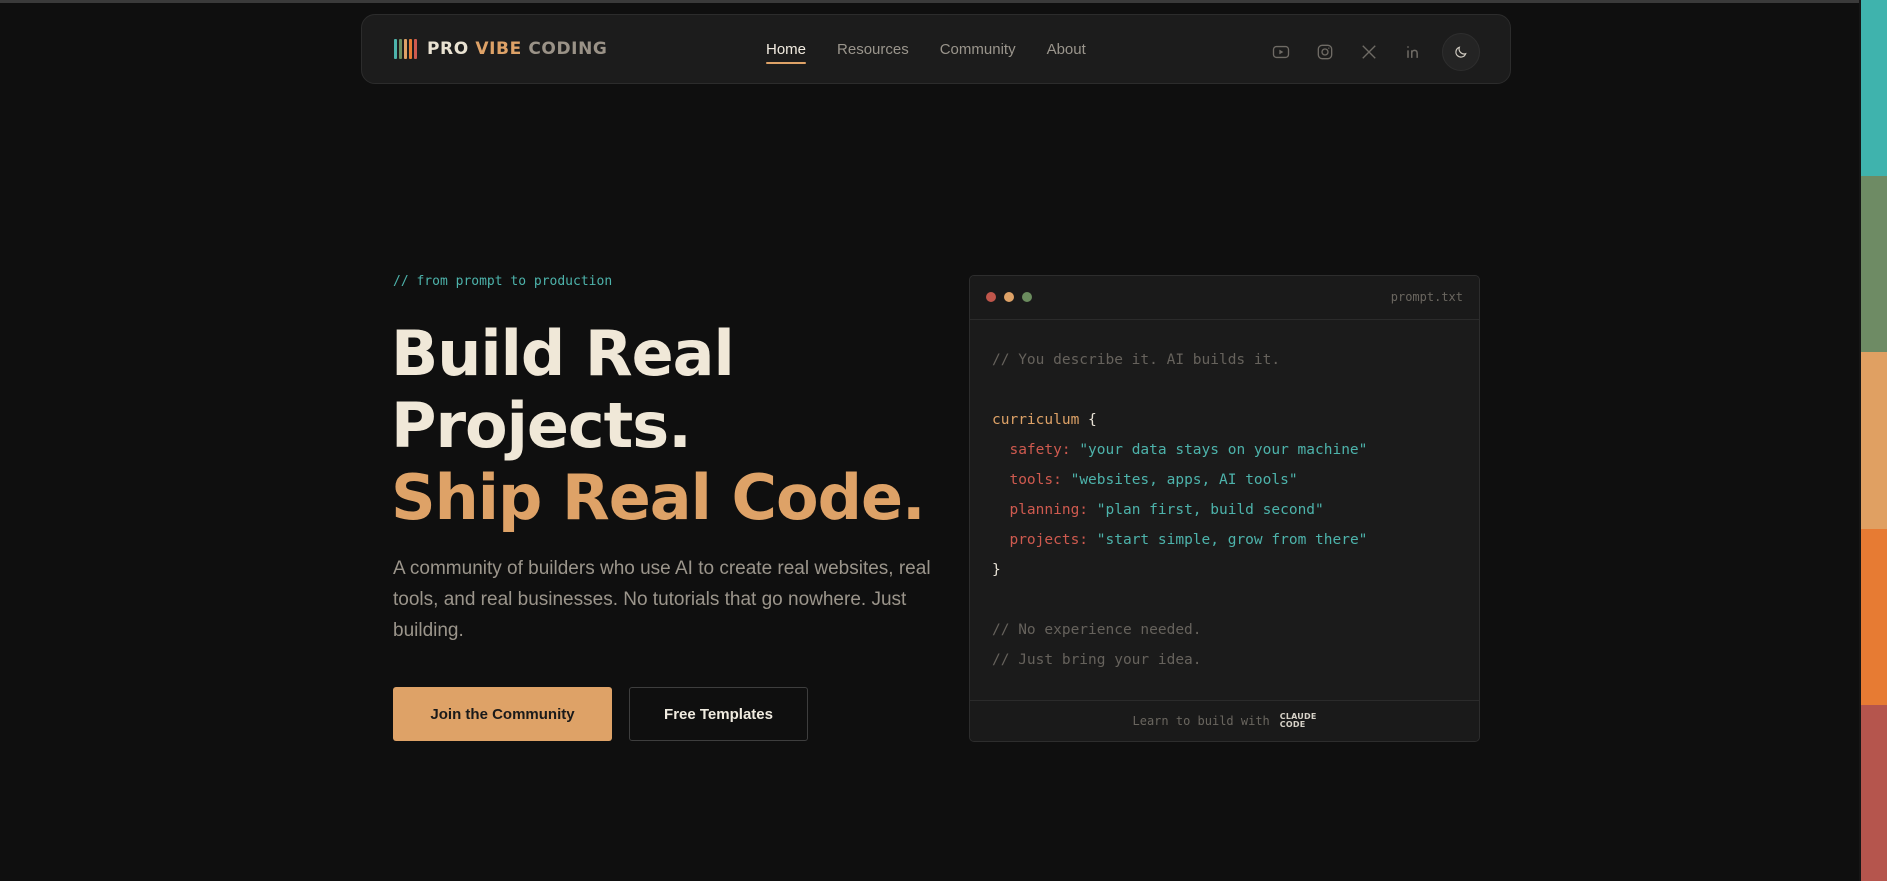 The image size is (1887, 881). I want to click on nav-links: Home Resources Community About, so click(941, 52).